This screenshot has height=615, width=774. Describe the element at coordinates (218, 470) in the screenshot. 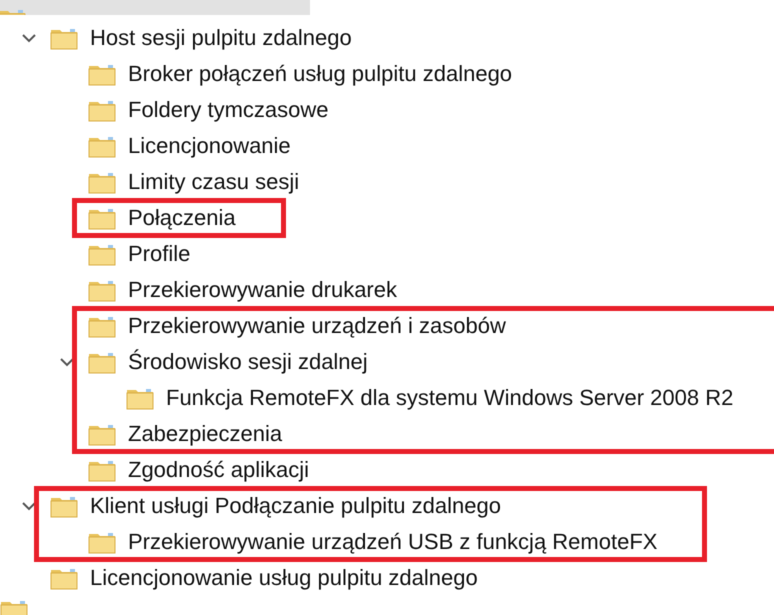

I see `tree-item: Zgodność aplikacji` at that location.